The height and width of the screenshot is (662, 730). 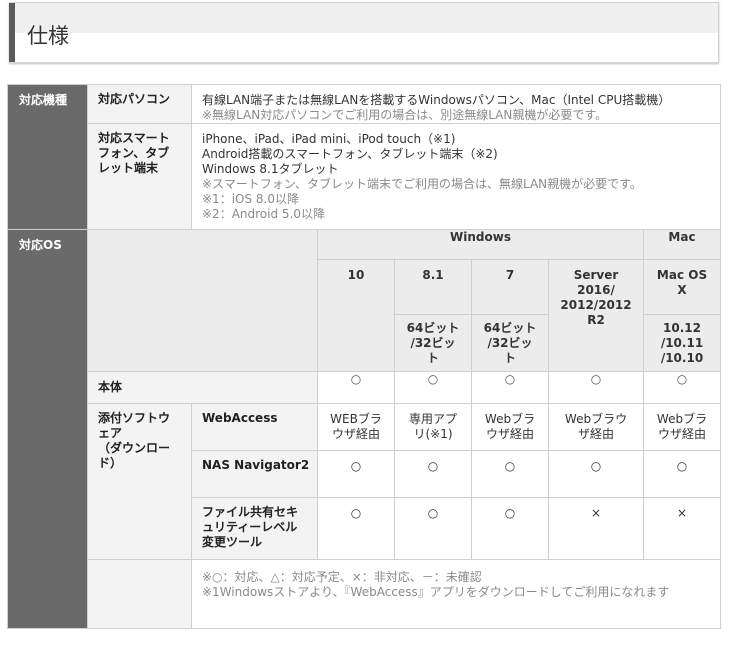 I want to click on label-line: フォン、タブ, so click(x=134, y=153).